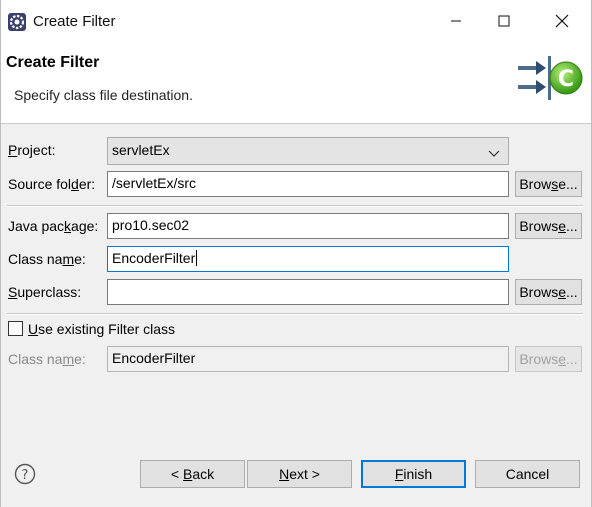 This screenshot has width=592, height=507. Describe the element at coordinates (47, 359) in the screenshot. I see `existing-class-name-label: Class name:` at that location.